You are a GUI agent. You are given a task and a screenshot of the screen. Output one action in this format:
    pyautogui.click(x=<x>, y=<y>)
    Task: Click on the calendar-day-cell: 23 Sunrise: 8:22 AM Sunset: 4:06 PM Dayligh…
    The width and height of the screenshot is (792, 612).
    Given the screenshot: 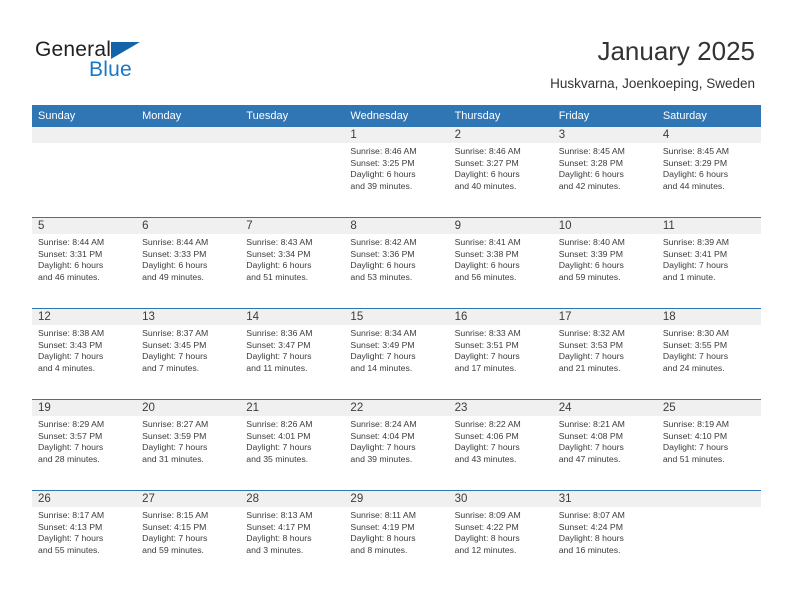 What is the action you would take?
    pyautogui.click(x=500, y=445)
    